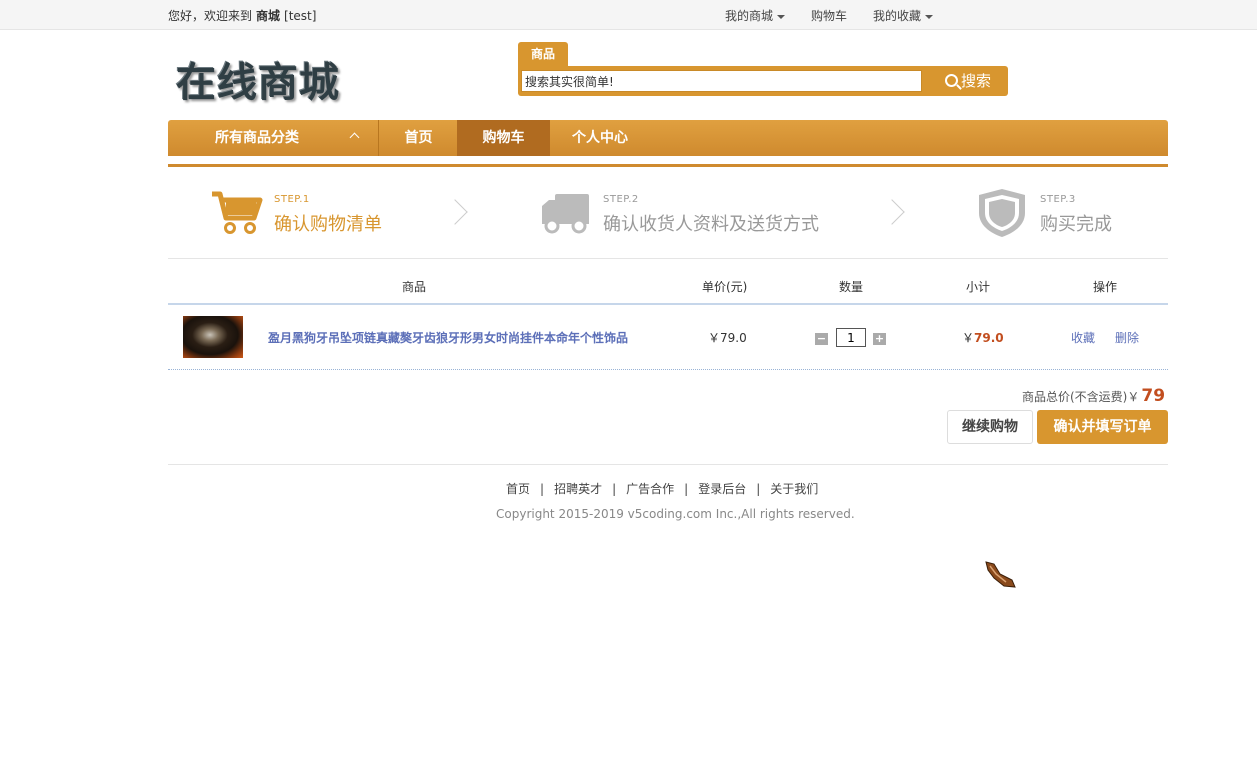 The height and width of the screenshot is (776, 1257). What do you see at coordinates (668, 304) in the screenshot?
I see `table-header-divider` at bounding box center [668, 304].